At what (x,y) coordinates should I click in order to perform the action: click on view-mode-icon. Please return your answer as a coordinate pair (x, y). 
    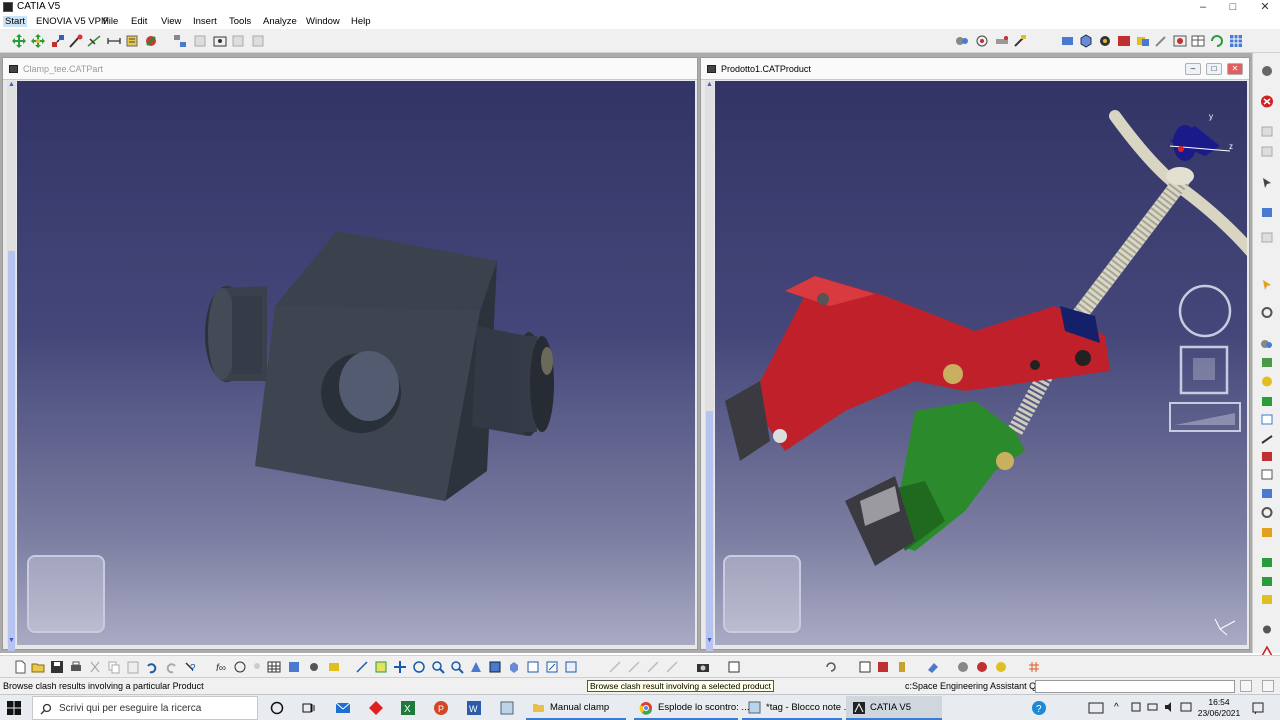
    Looking at the image, I should click on (1068, 41).